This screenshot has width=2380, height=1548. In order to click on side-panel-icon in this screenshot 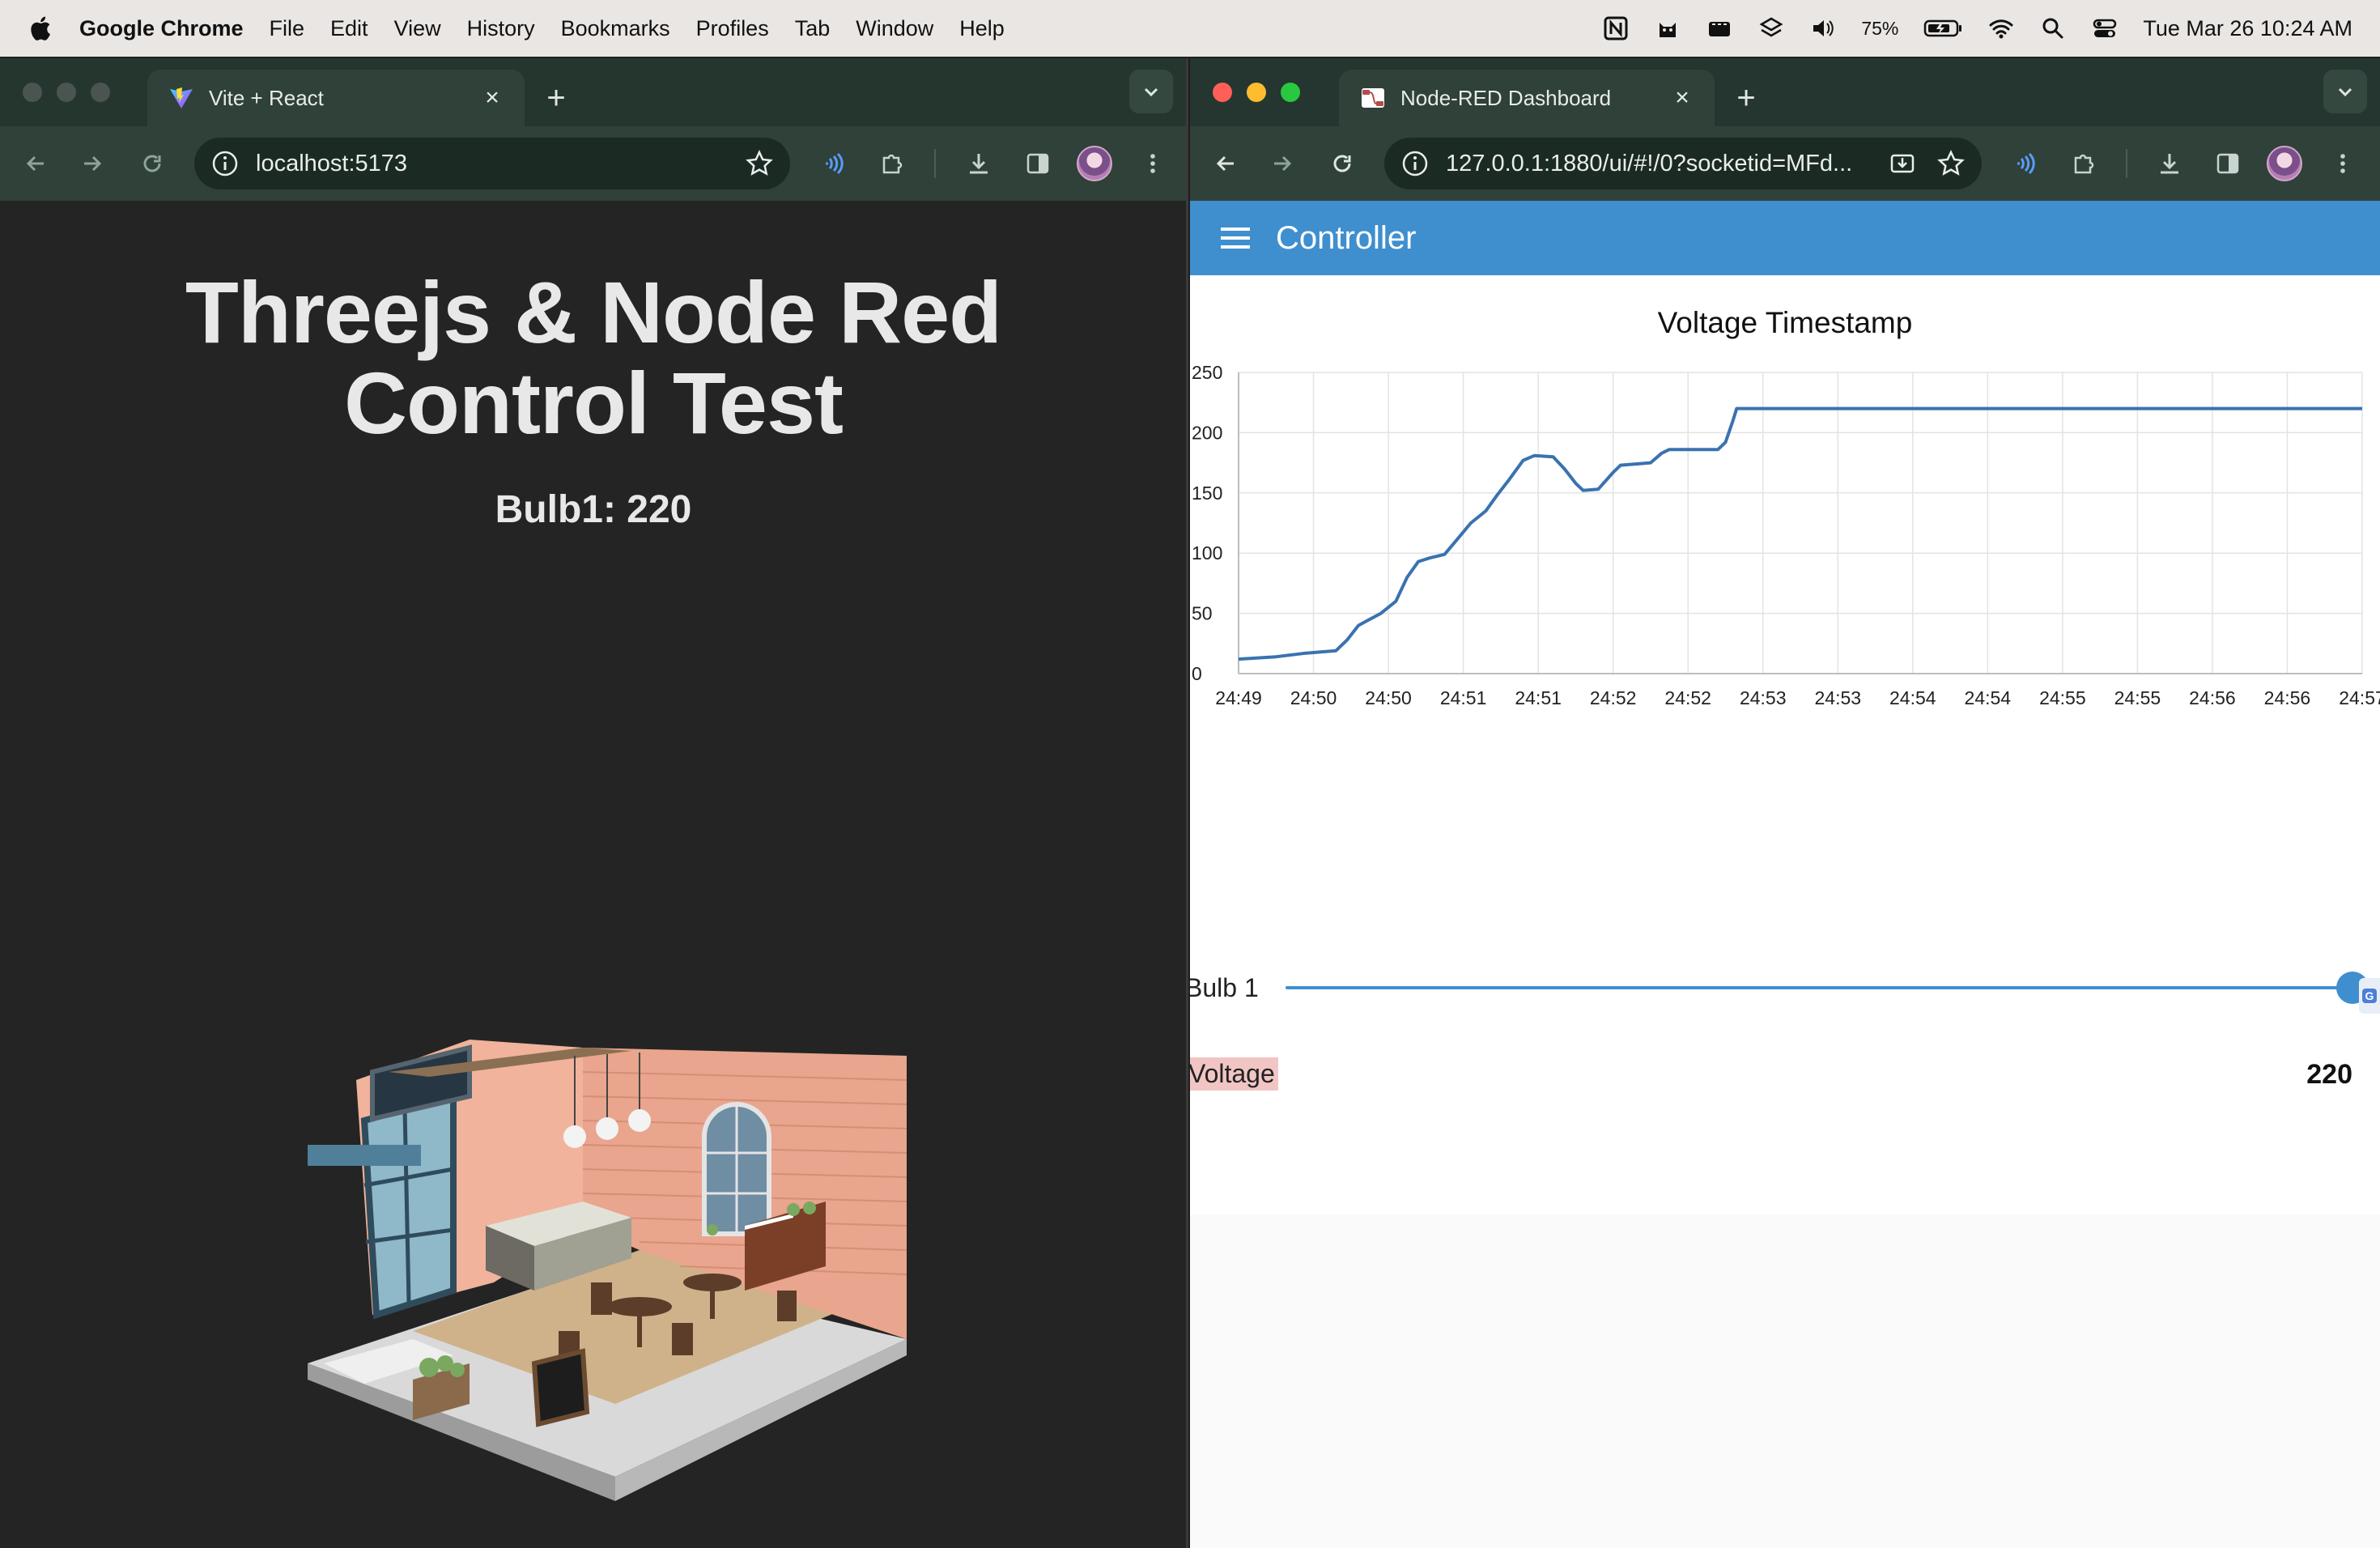, I will do `click(2227, 164)`.